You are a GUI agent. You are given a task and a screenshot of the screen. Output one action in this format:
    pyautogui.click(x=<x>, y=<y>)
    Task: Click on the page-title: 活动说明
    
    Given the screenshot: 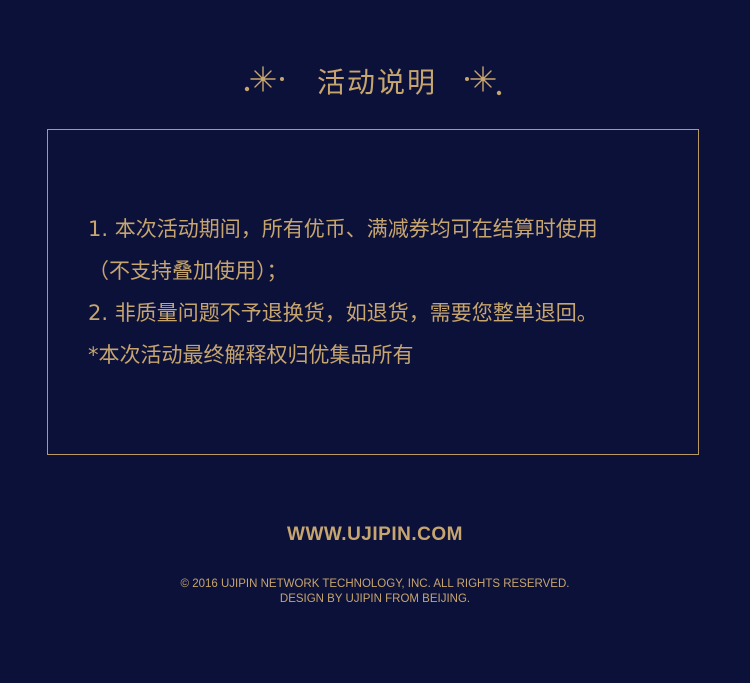 What is the action you would take?
    pyautogui.click(x=376, y=82)
    